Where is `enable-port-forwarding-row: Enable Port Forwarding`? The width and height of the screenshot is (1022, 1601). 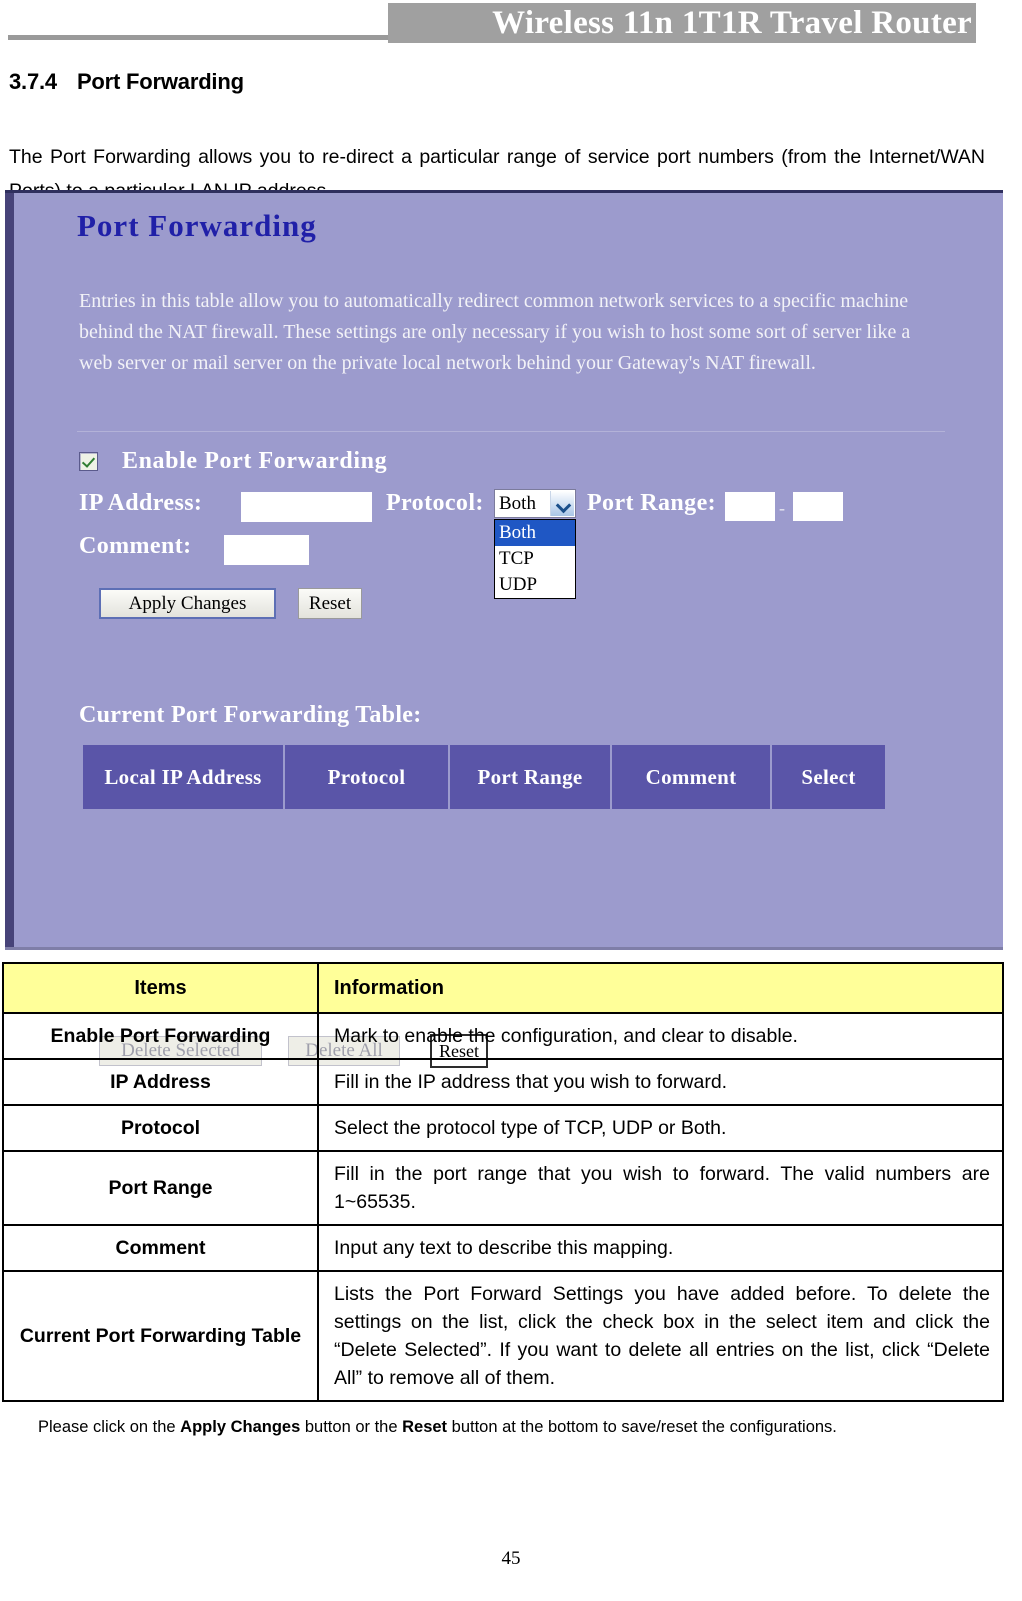 enable-port-forwarding-row: Enable Port Forwarding is located at coordinates (233, 461).